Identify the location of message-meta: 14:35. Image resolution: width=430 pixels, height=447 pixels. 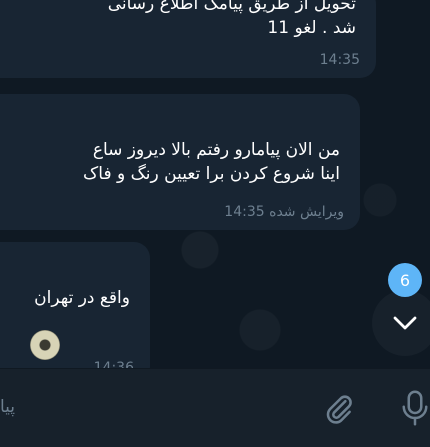
(340, 60).